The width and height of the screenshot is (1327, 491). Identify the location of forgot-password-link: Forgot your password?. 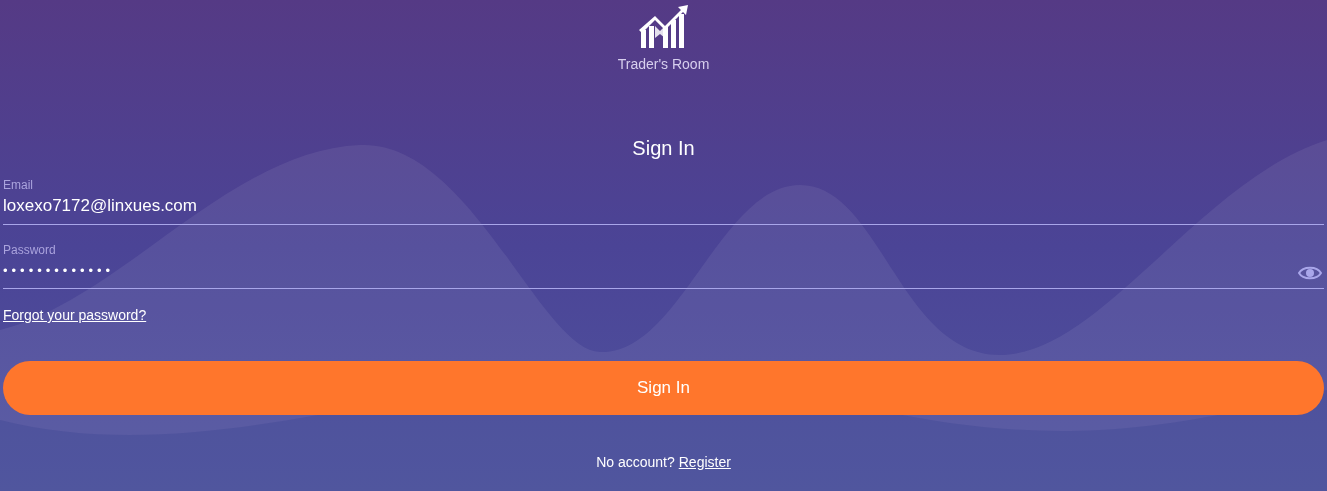
(75, 315).